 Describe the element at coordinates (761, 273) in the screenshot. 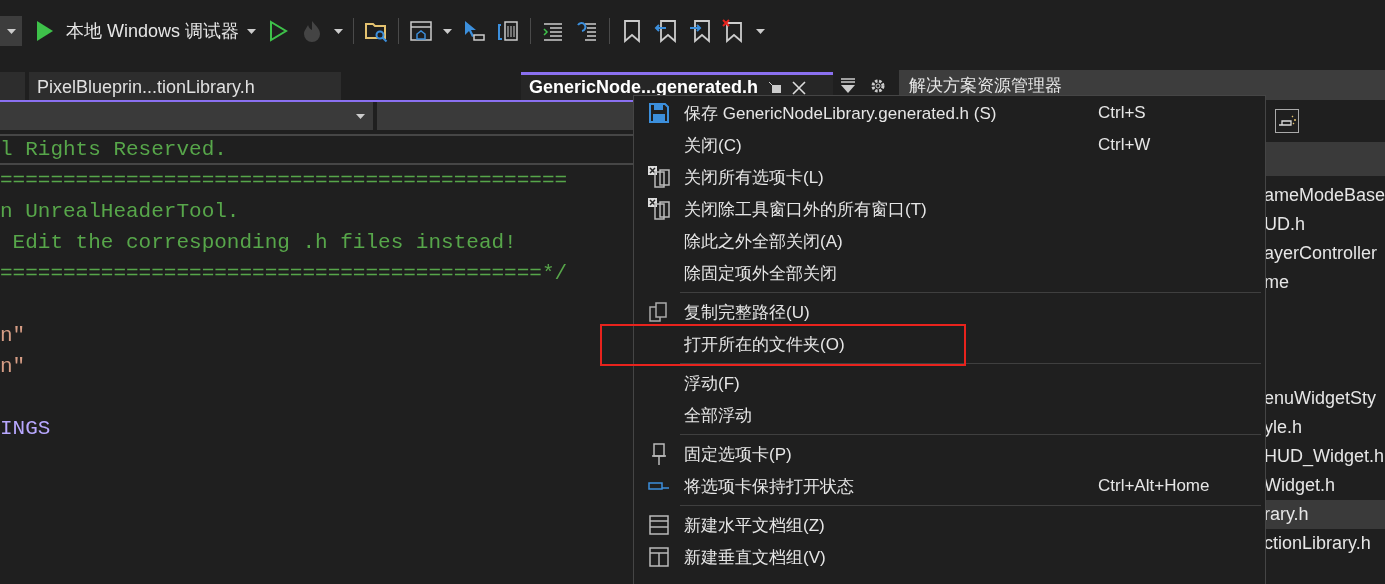

I see `menu-label: 除固定项外全部关闭` at that location.